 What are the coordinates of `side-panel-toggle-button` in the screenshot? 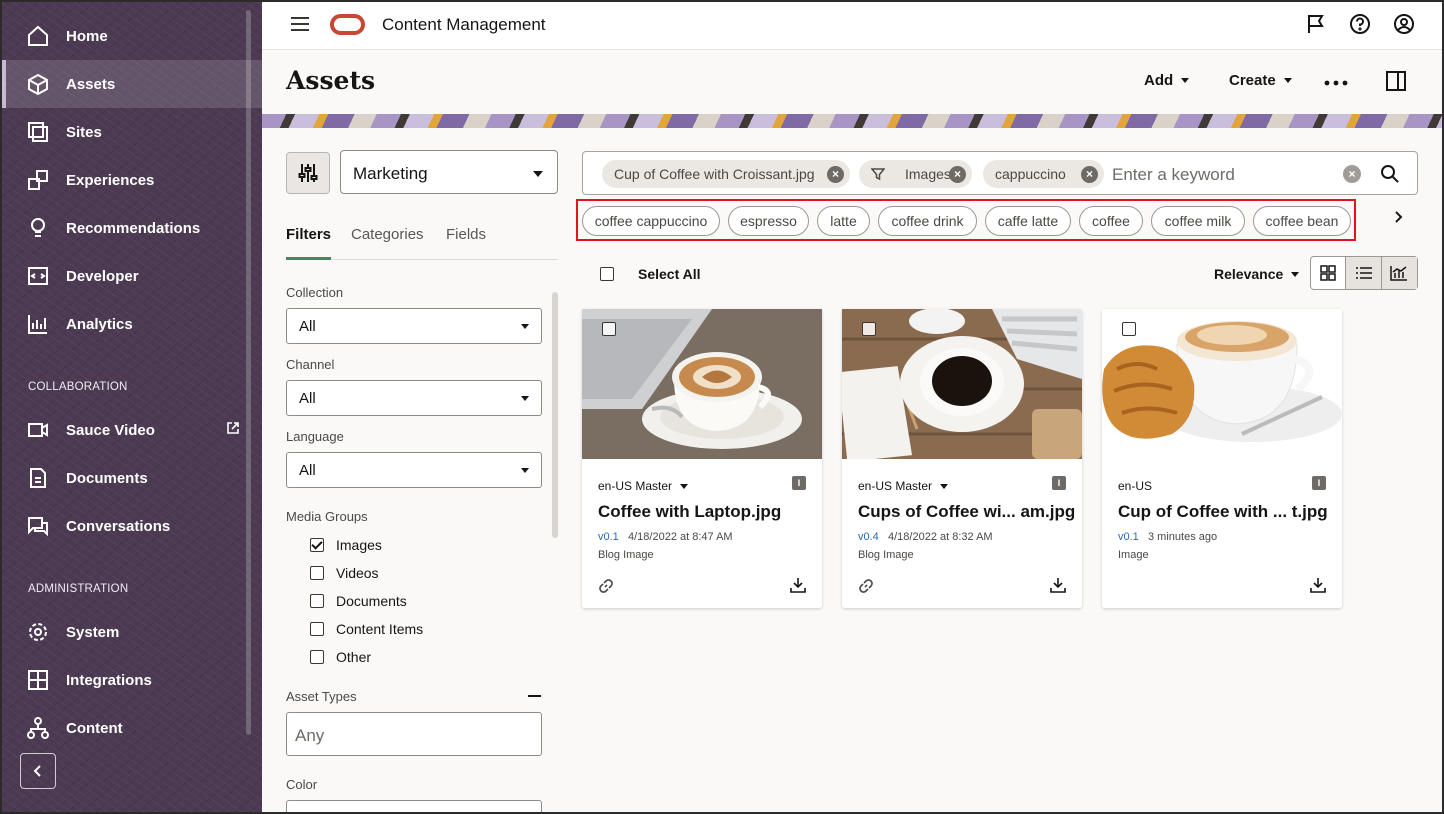 It's located at (1396, 81).